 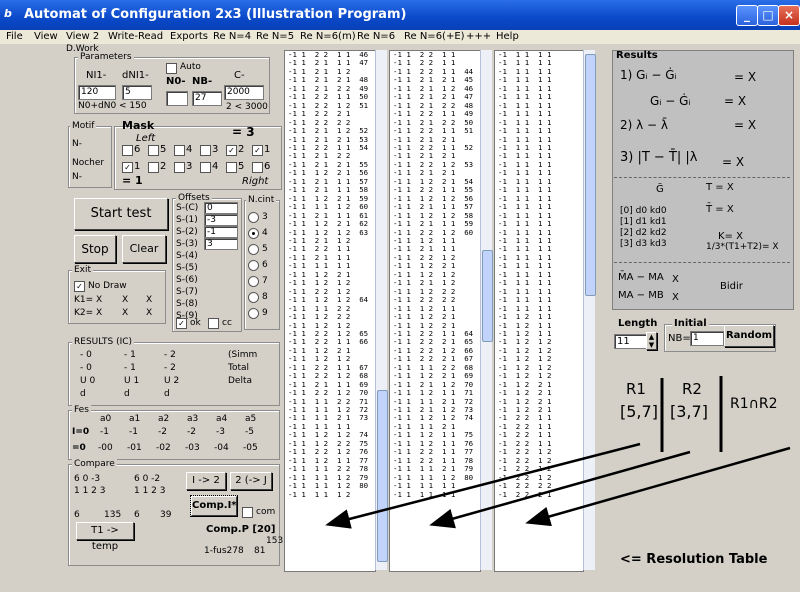 I want to click on annotation-r2: R2, so click(x=692, y=389).